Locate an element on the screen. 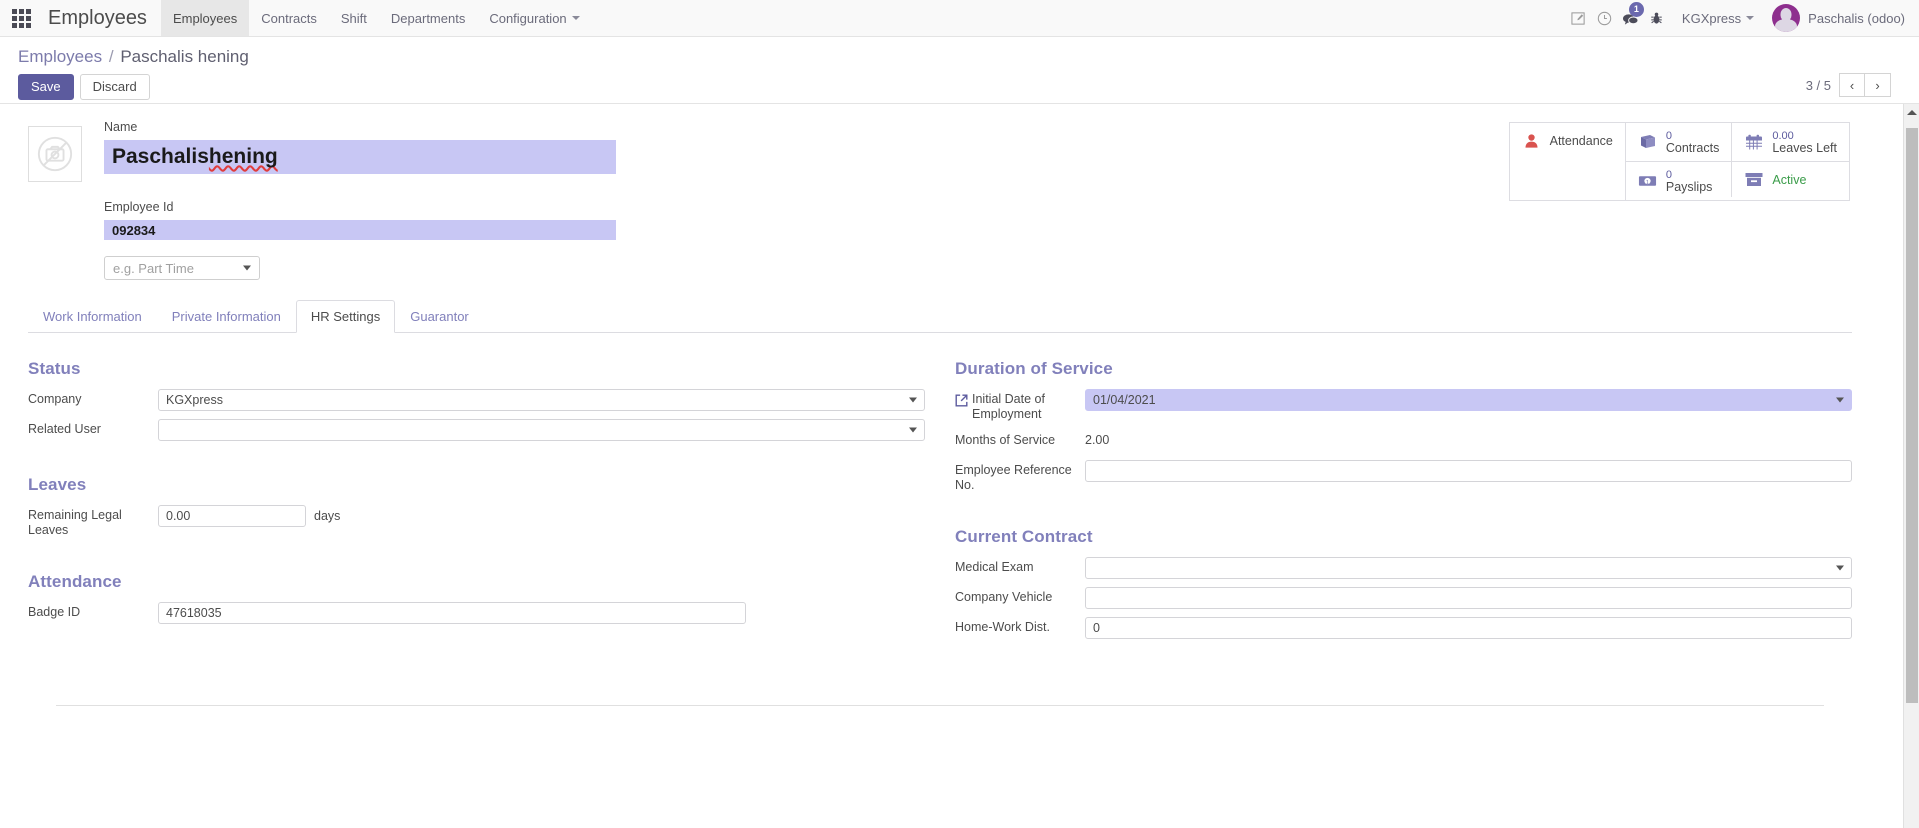  group-attendance: Attendance Badge ID 47618035 is located at coordinates (476, 598).